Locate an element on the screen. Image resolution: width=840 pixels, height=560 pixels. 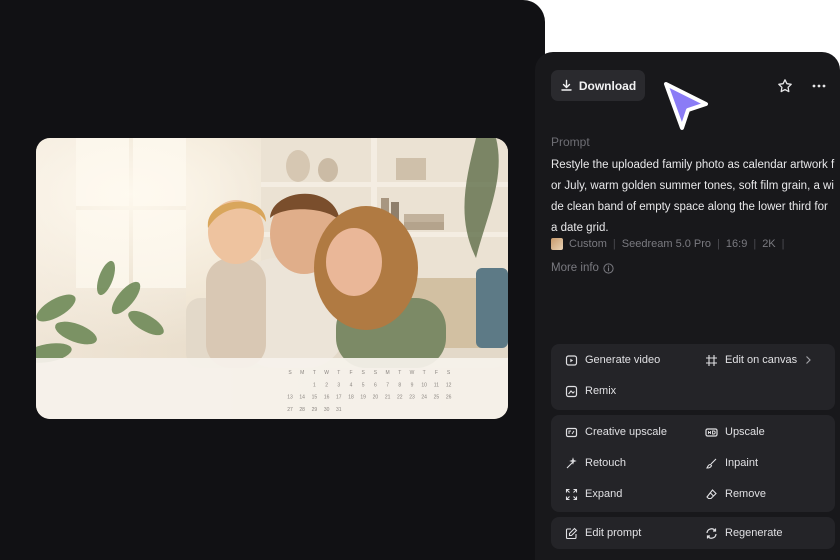
magic-wand-icon is located at coordinates (571, 462).